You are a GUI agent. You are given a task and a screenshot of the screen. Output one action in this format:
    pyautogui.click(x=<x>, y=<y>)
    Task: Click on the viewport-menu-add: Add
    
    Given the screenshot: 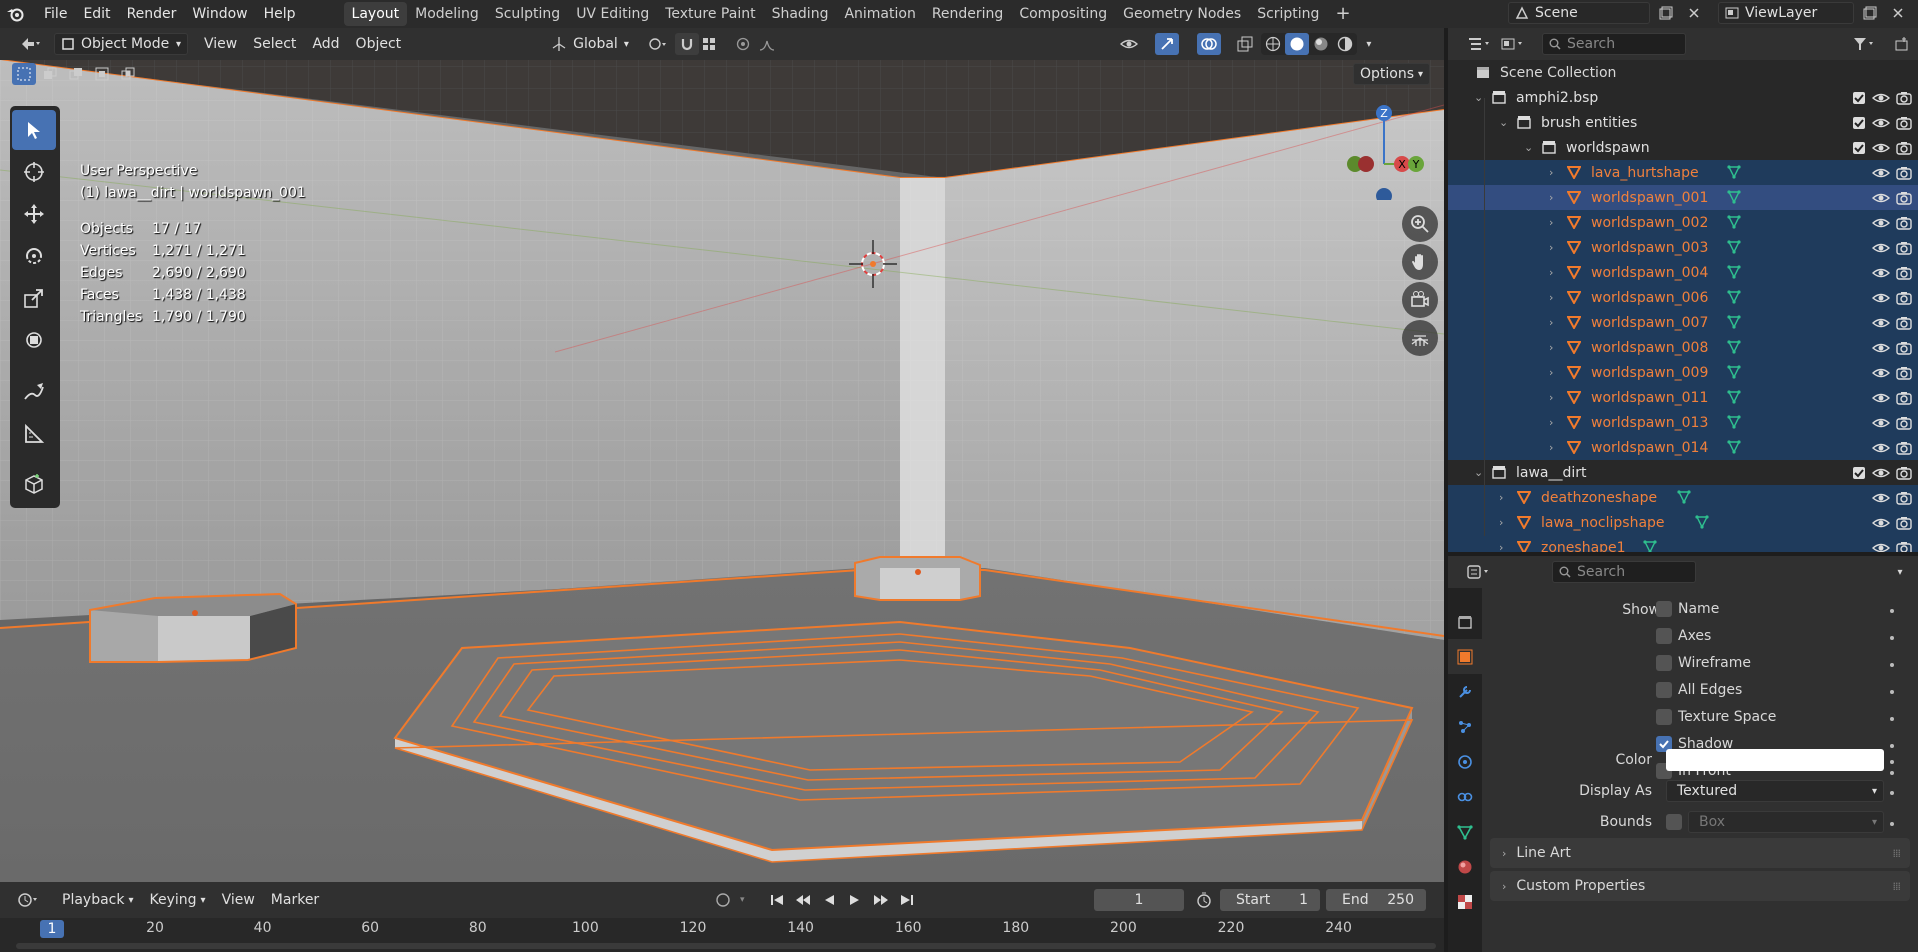 What is the action you would take?
    pyautogui.click(x=325, y=44)
    